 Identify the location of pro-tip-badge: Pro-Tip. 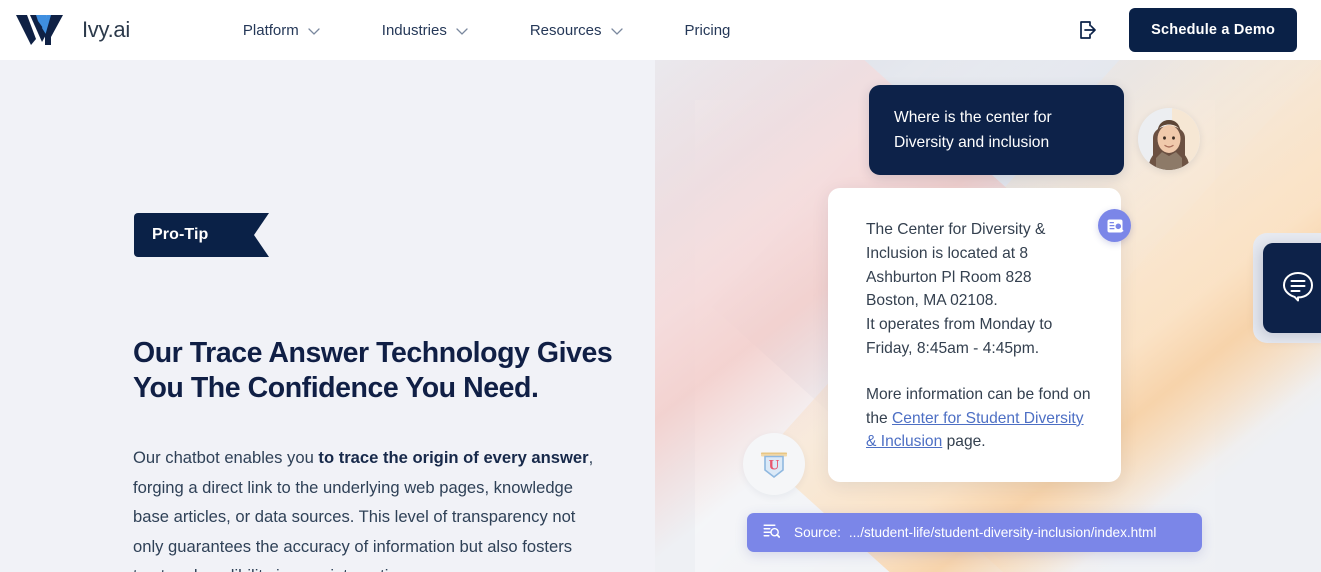
(201, 235).